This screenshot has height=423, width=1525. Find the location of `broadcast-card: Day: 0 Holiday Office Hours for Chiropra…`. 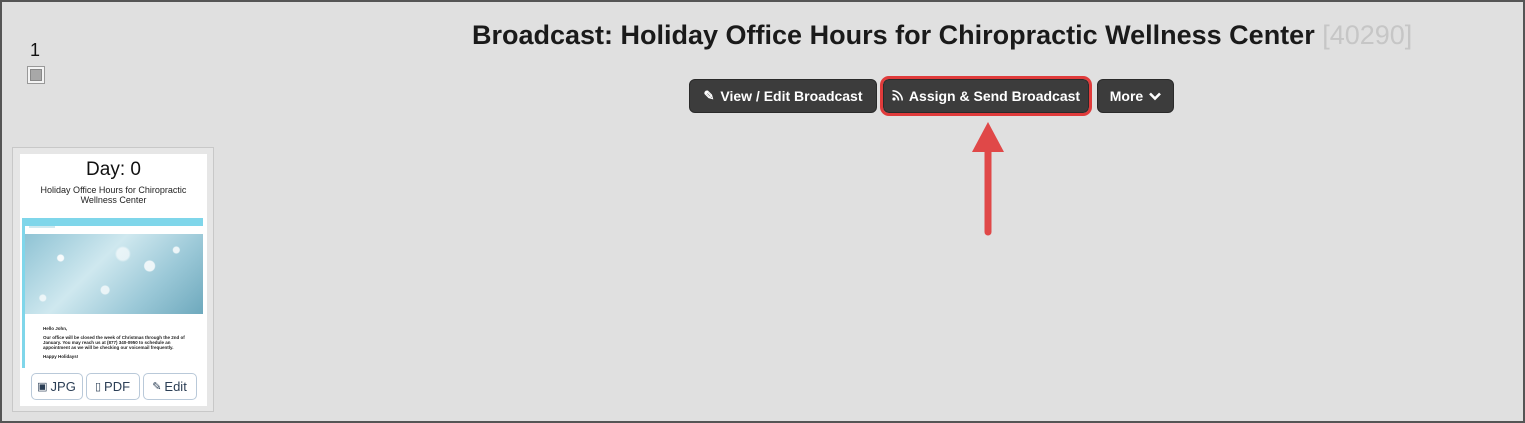

broadcast-card: Day: 0 Holiday Office Hours for Chiropra… is located at coordinates (113, 279).